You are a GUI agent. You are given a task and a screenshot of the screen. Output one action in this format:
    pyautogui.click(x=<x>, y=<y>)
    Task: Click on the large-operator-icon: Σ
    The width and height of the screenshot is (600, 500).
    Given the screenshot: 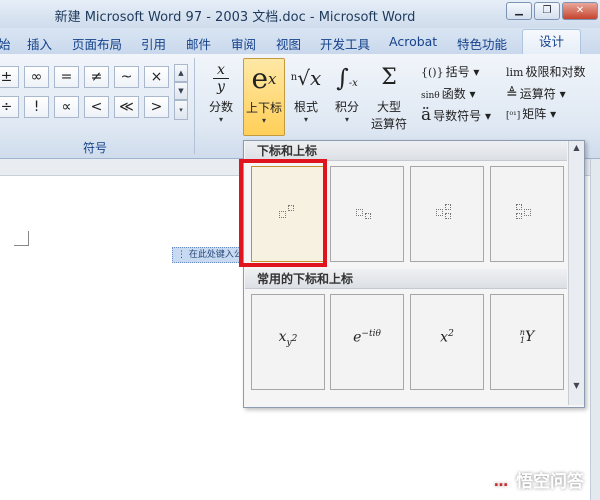 What is the action you would take?
    pyautogui.click(x=389, y=77)
    